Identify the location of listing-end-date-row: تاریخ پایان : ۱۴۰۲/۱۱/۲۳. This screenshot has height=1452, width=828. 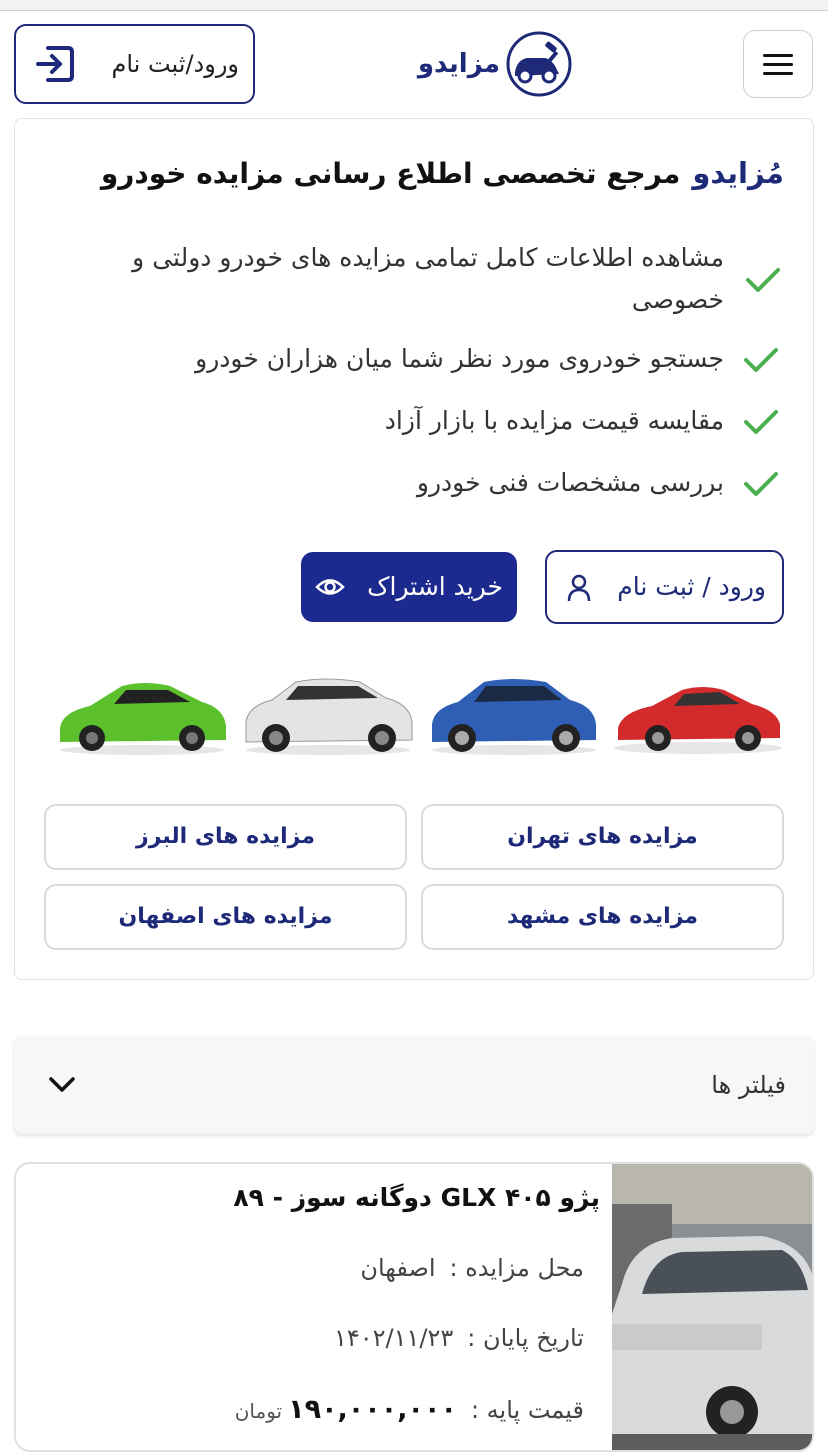
(459, 1338).